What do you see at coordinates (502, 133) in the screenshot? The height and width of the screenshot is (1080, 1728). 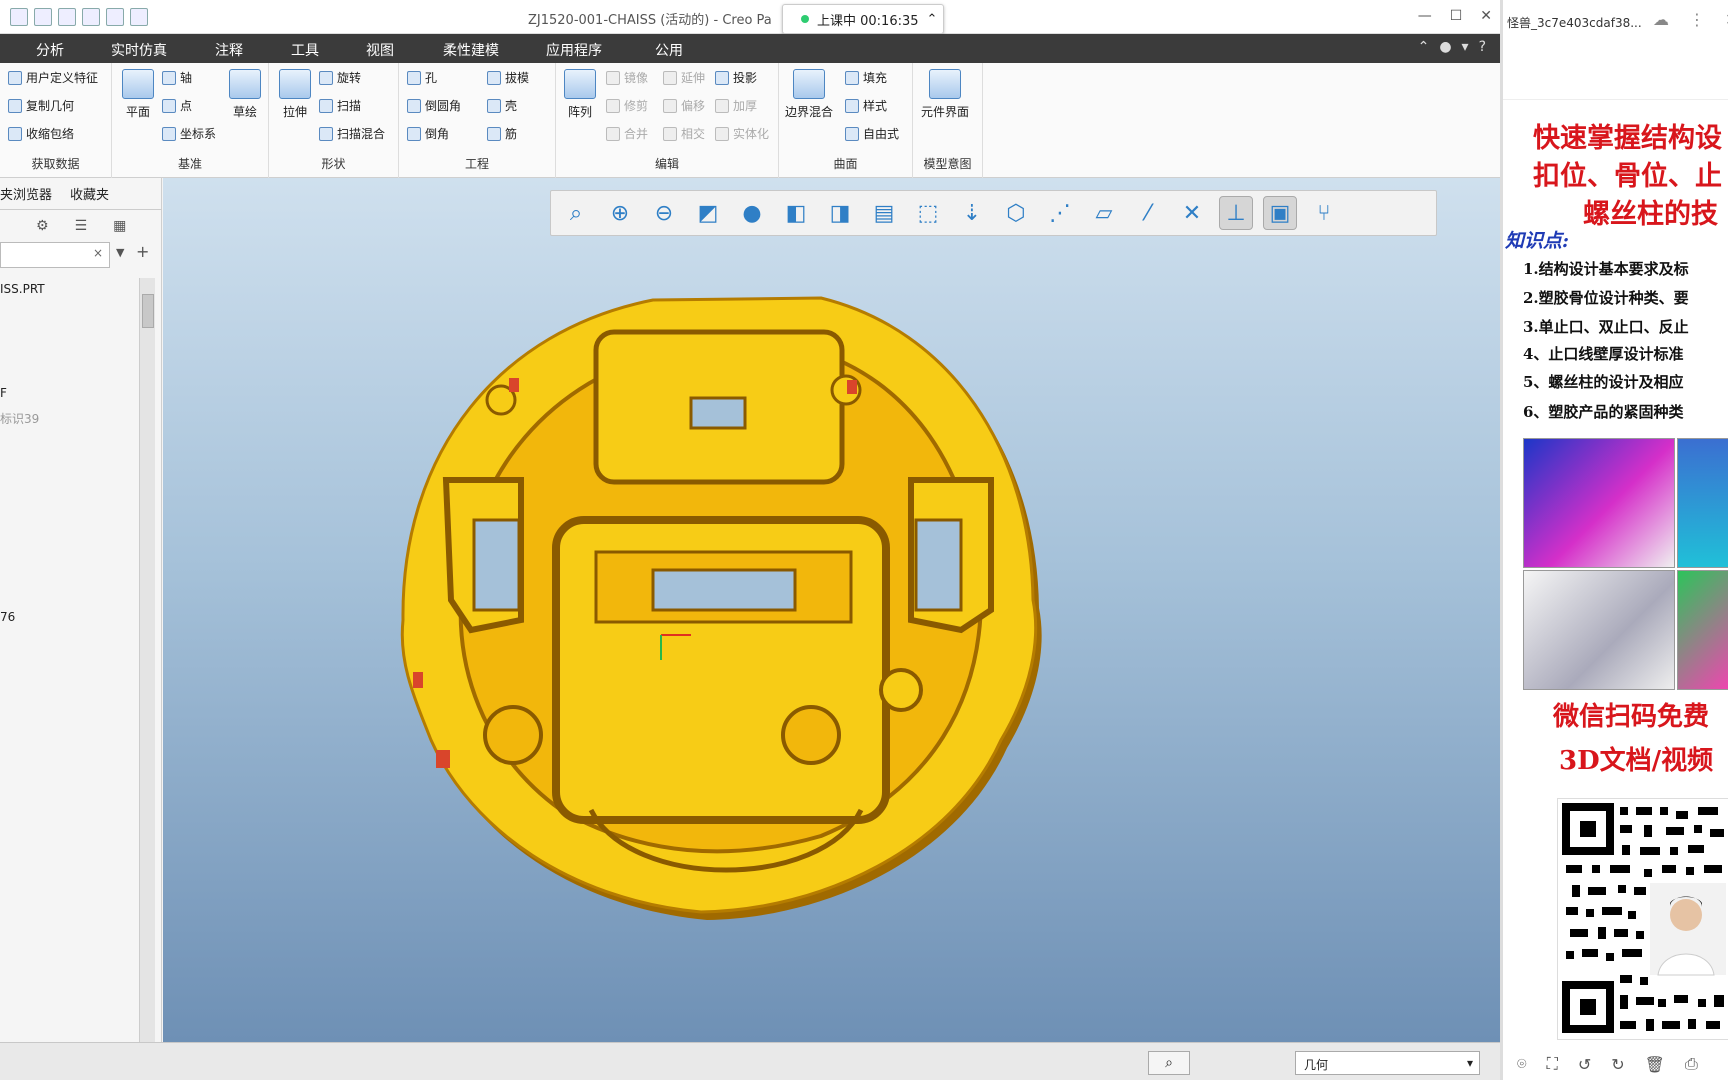 I see `rib-button: 筋` at bounding box center [502, 133].